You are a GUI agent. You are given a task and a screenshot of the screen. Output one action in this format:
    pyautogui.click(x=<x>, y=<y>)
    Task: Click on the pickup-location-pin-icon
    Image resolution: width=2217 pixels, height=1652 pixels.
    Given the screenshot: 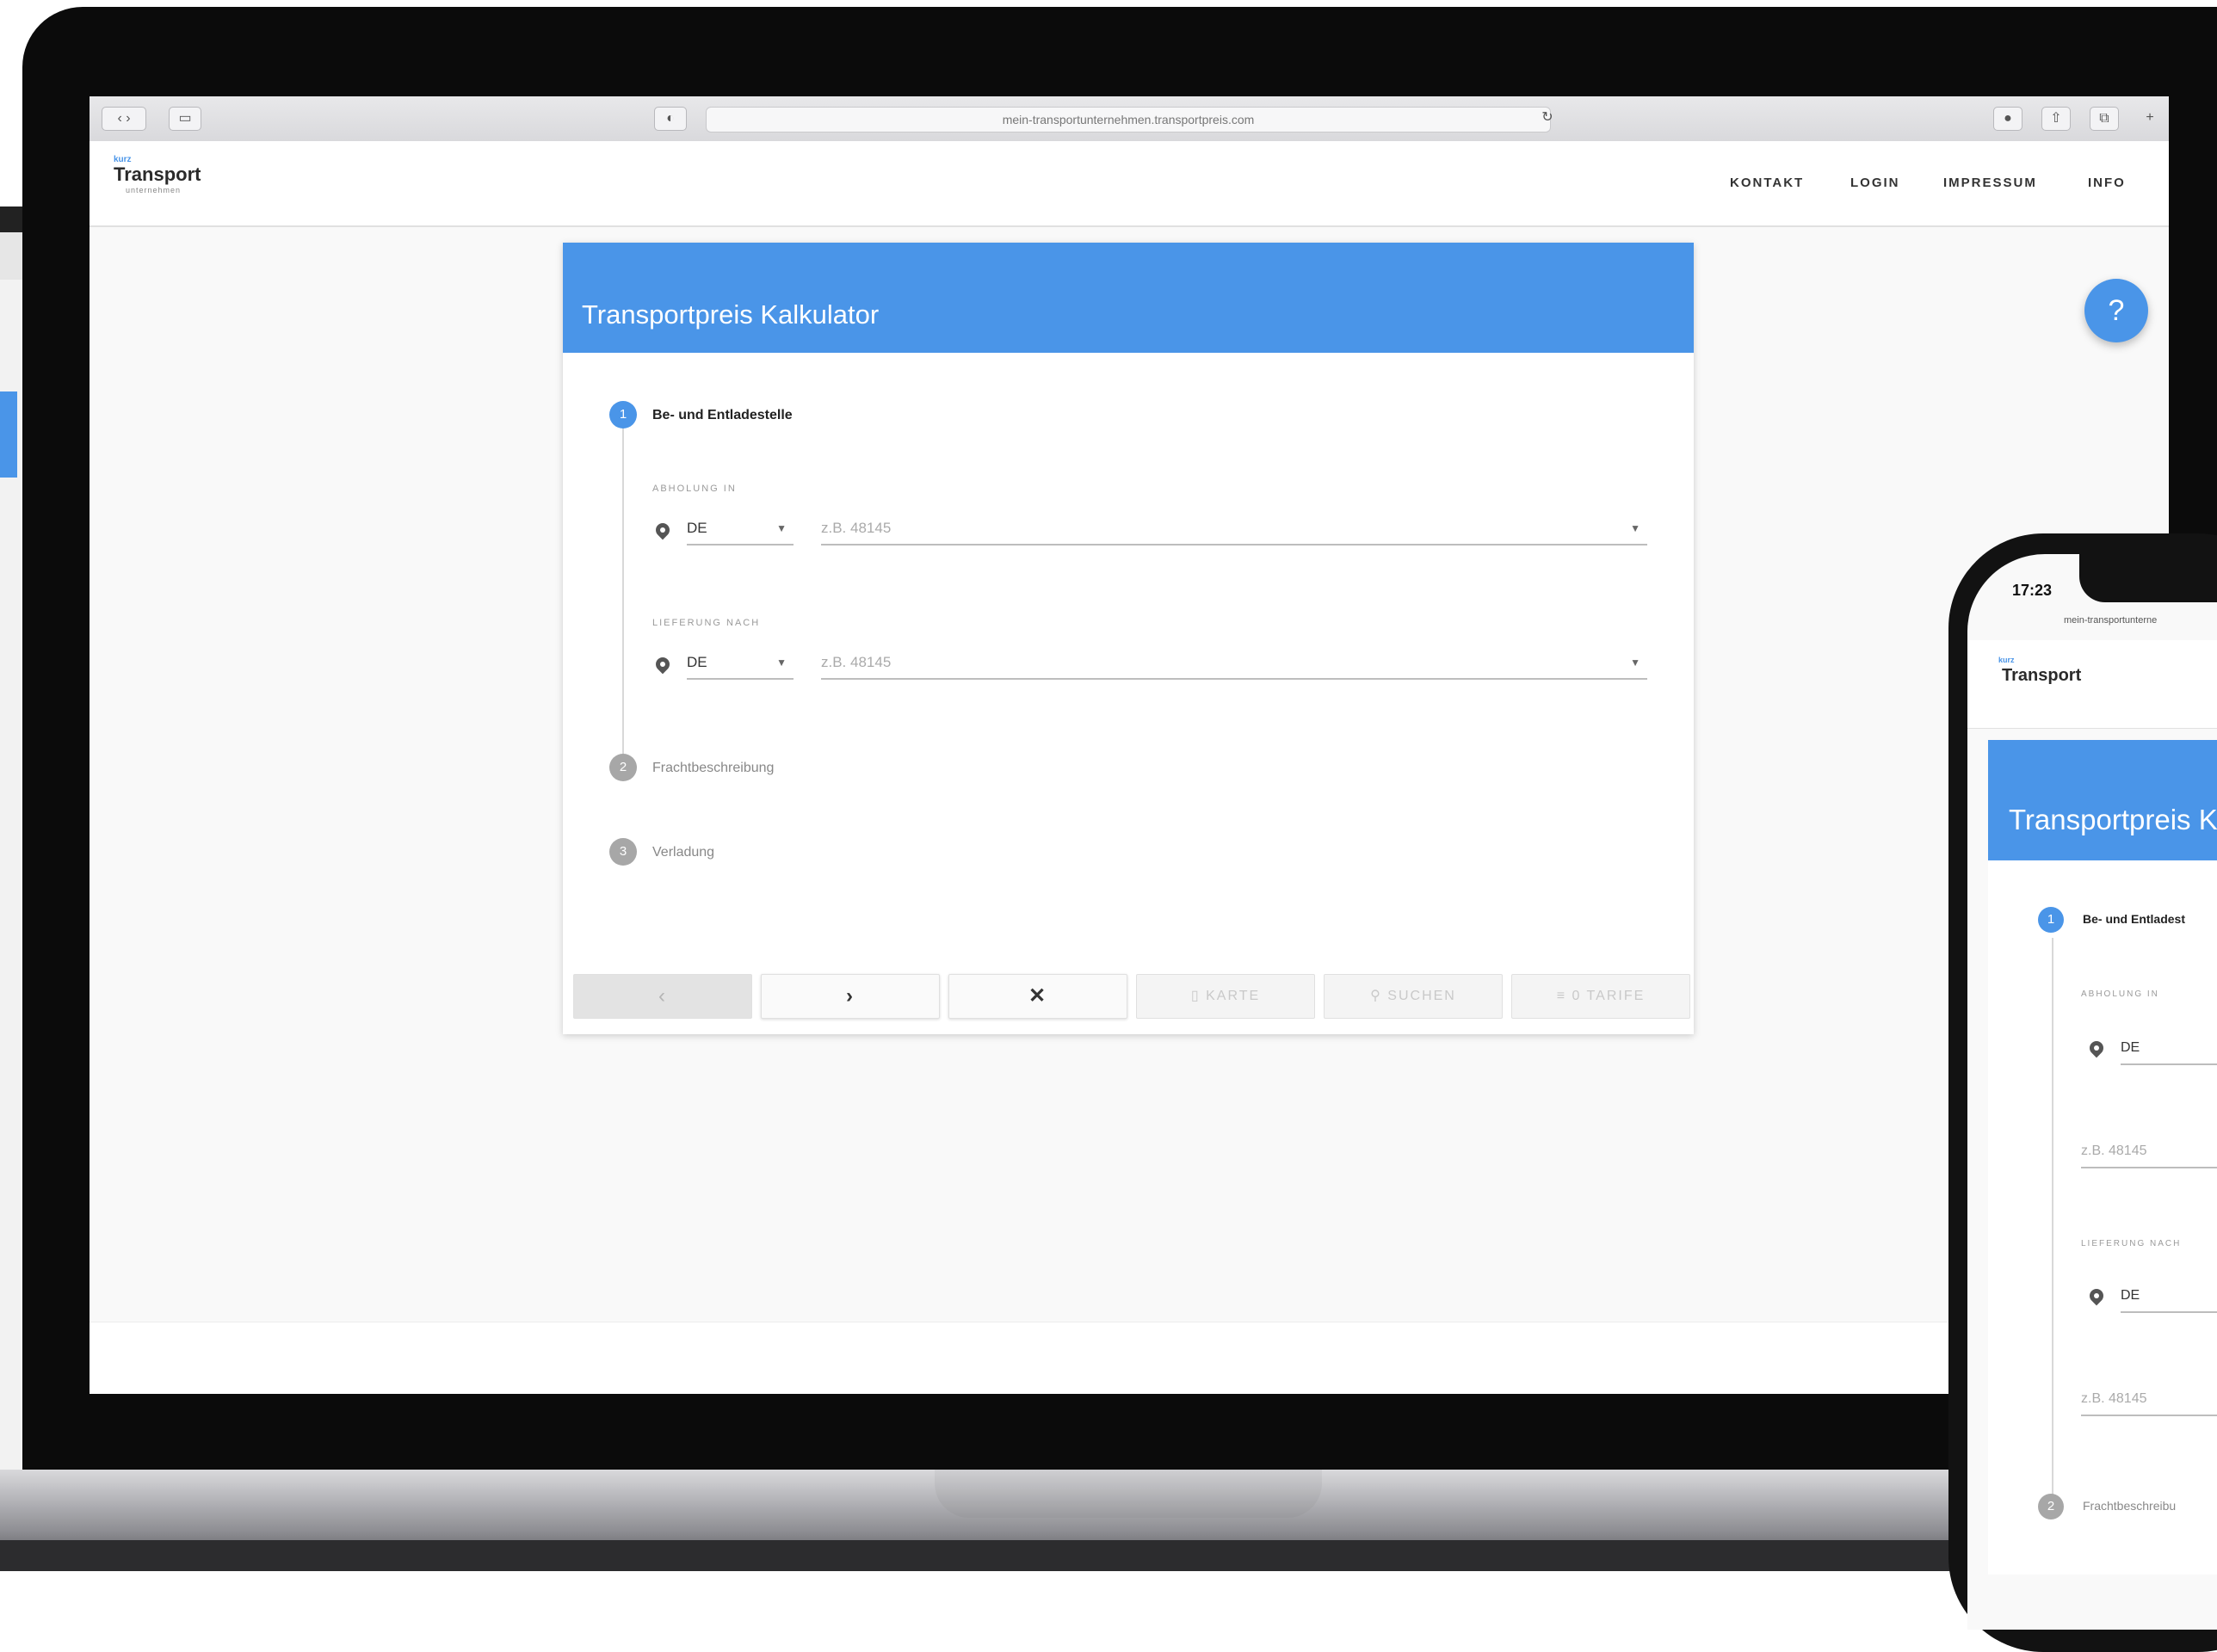 What is the action you would take?
    pyautogui.click(x=662, y=530)
    